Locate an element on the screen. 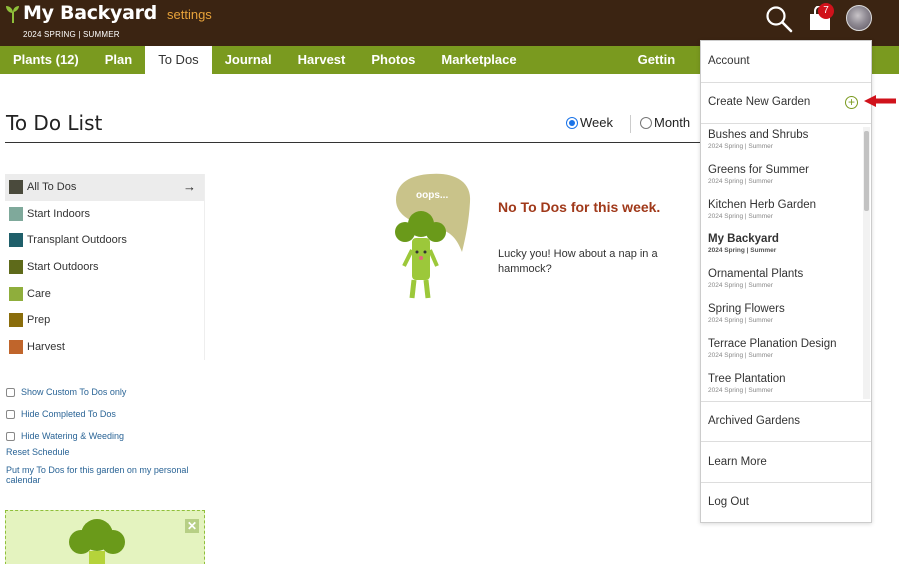  scrollbar-thumb is located at coordinates (866, 171).